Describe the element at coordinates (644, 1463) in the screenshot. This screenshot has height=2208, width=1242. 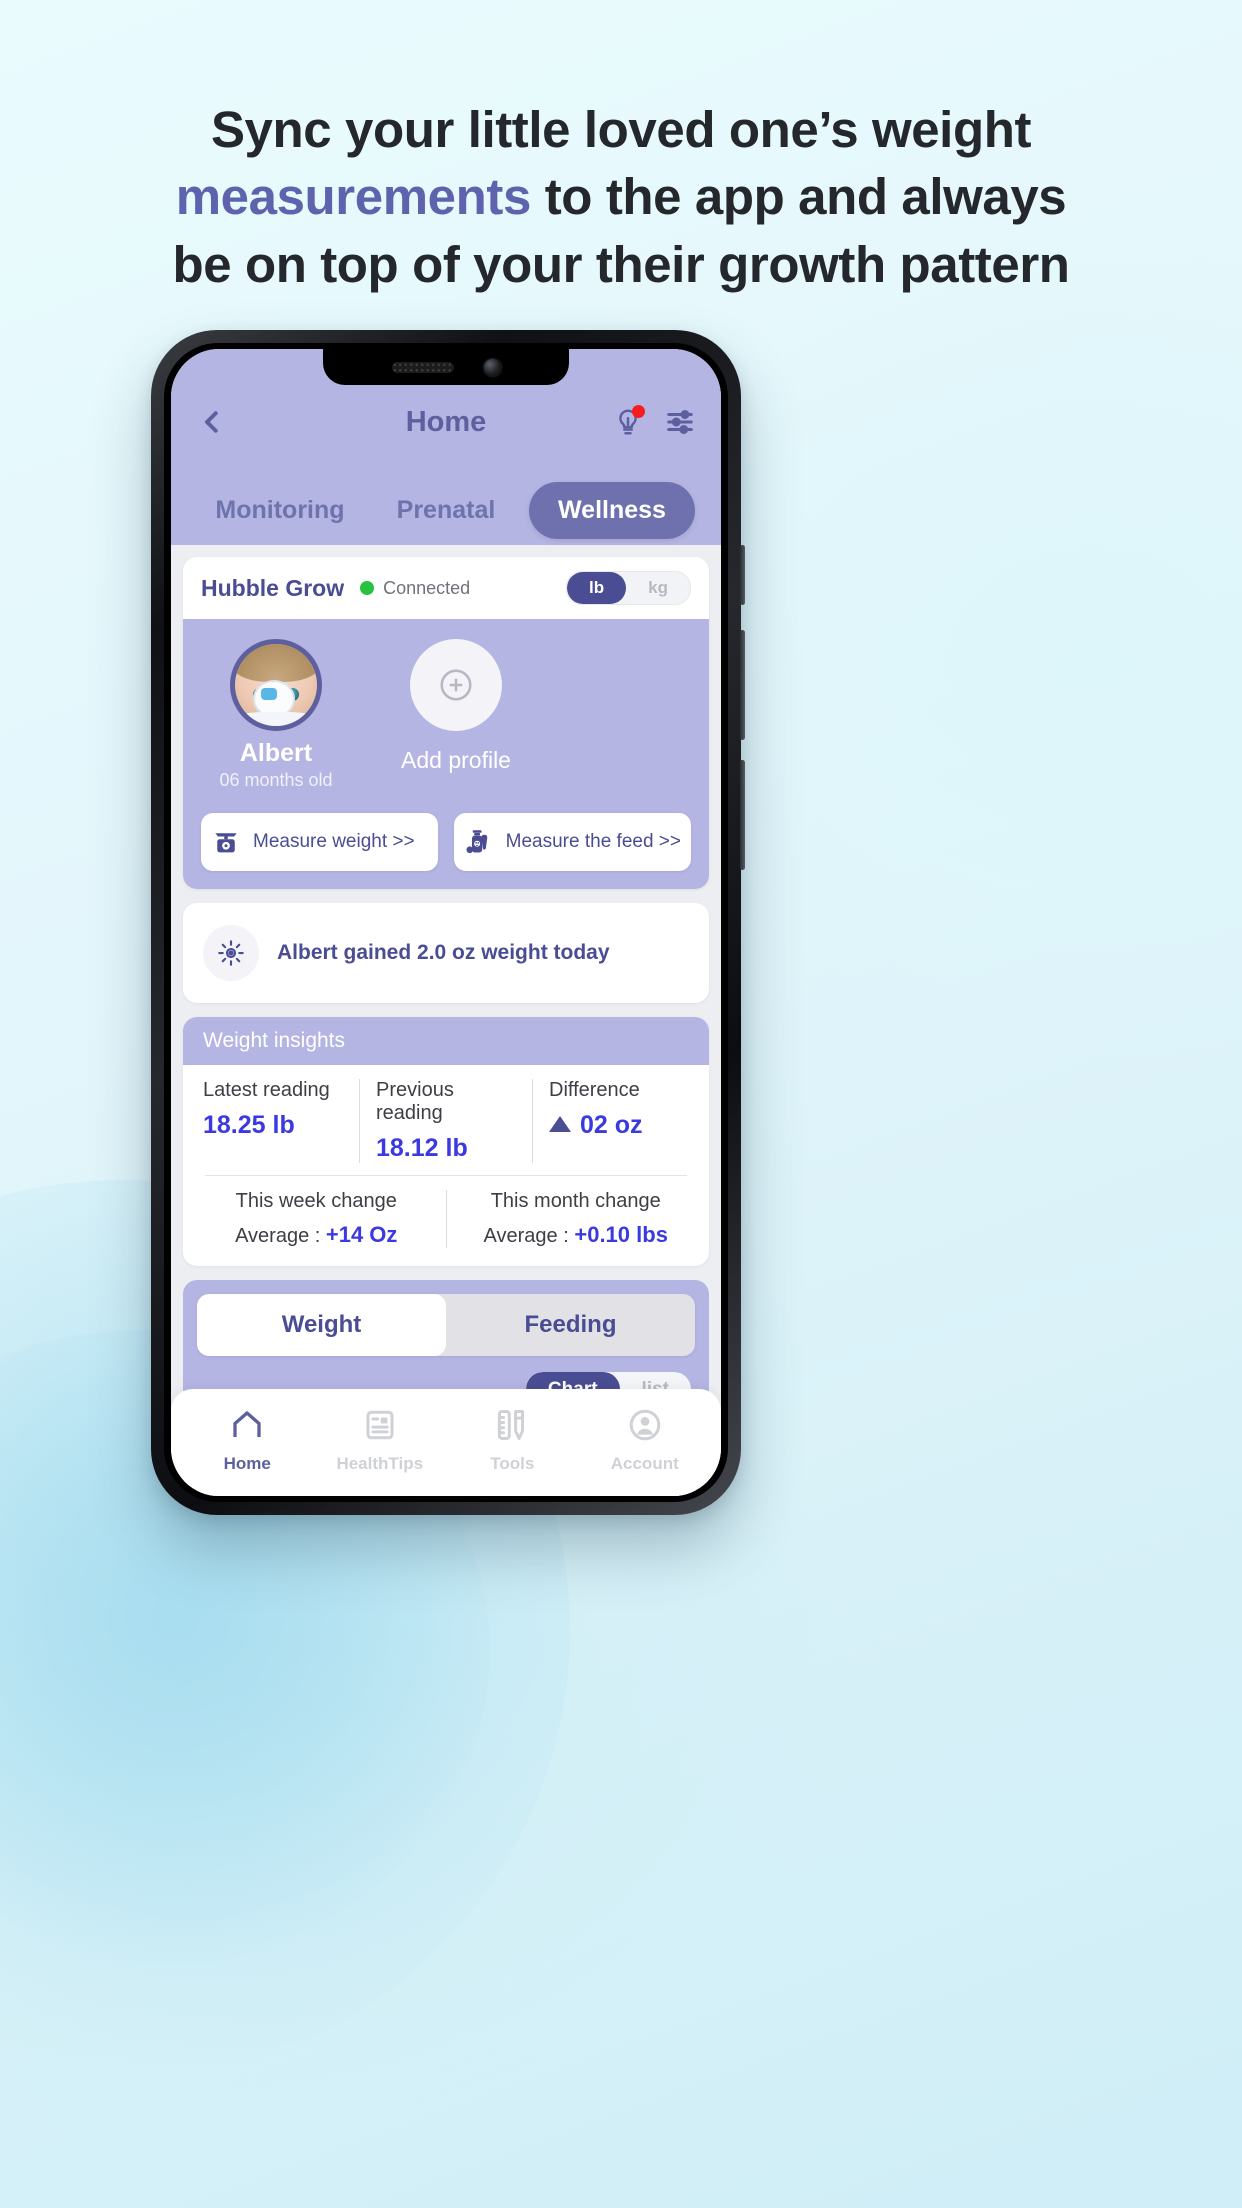
I see `nav-label-account: Account` at that location.